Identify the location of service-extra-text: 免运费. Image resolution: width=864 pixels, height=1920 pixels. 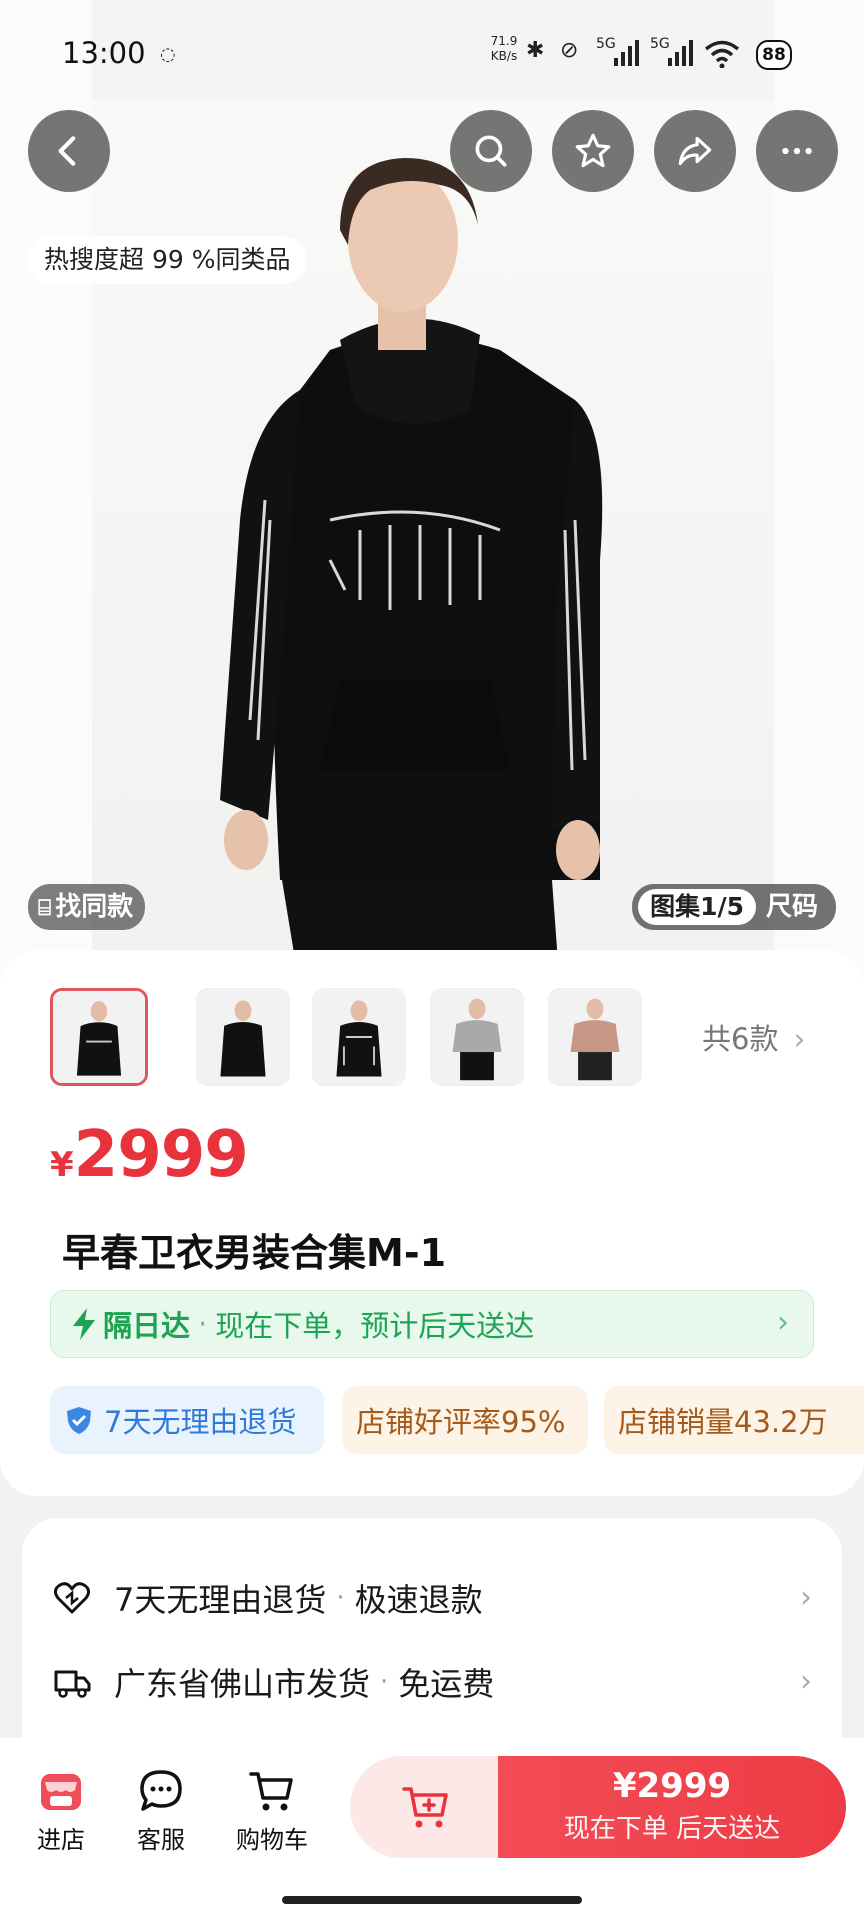
(446, 1684).